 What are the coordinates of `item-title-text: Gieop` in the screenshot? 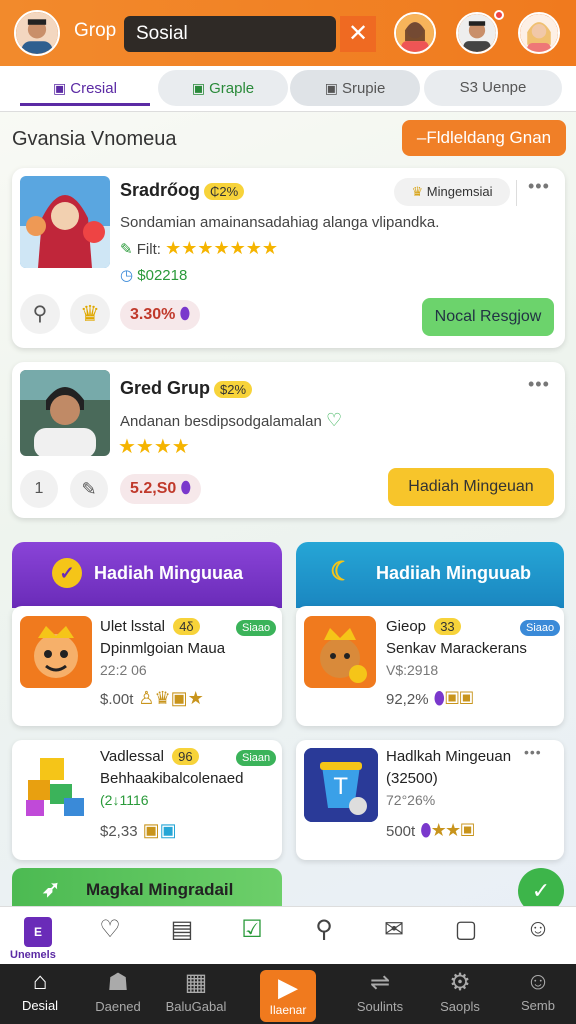 It's located at (406, 626).